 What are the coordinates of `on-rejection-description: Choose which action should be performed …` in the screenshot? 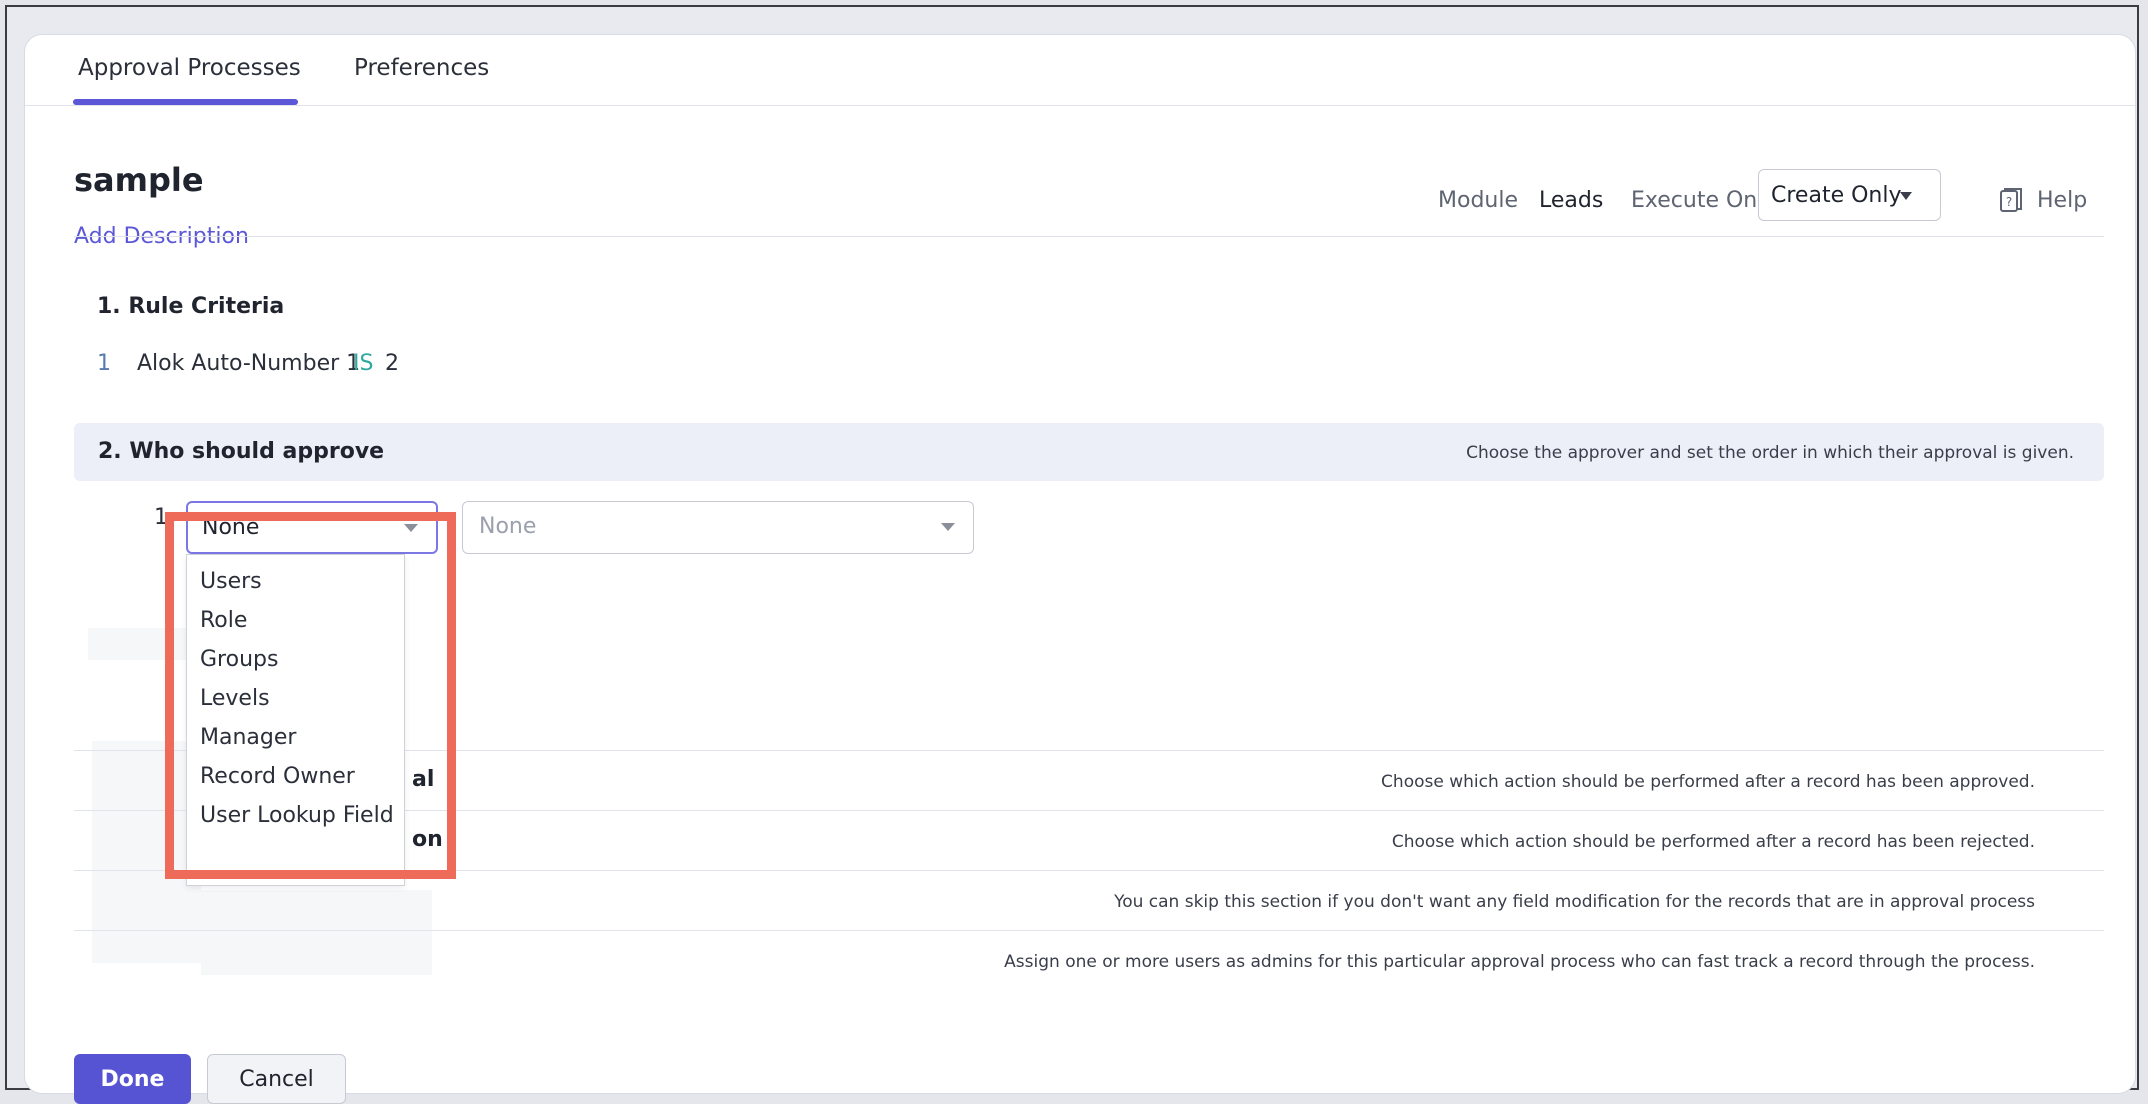 It's located at (1713, 842).